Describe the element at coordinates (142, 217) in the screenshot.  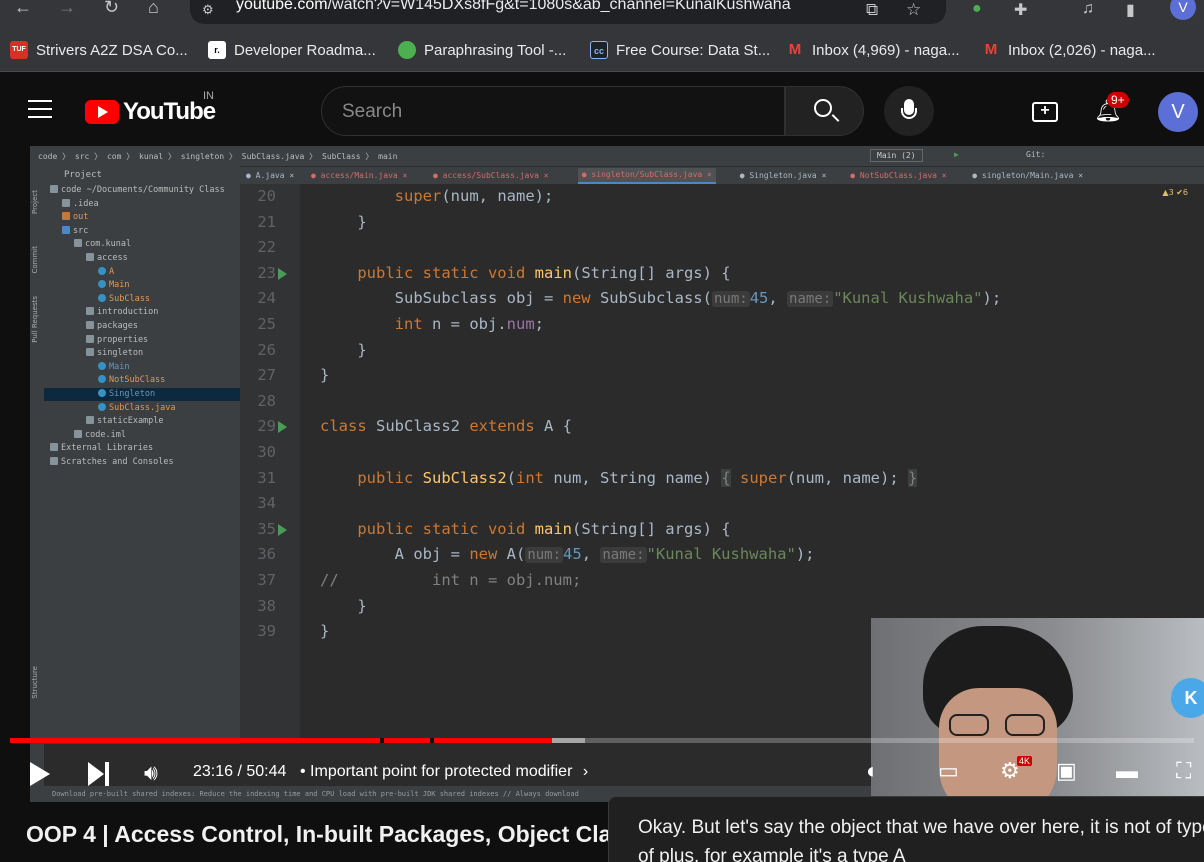
I see `project-tree-item: out` at that location.